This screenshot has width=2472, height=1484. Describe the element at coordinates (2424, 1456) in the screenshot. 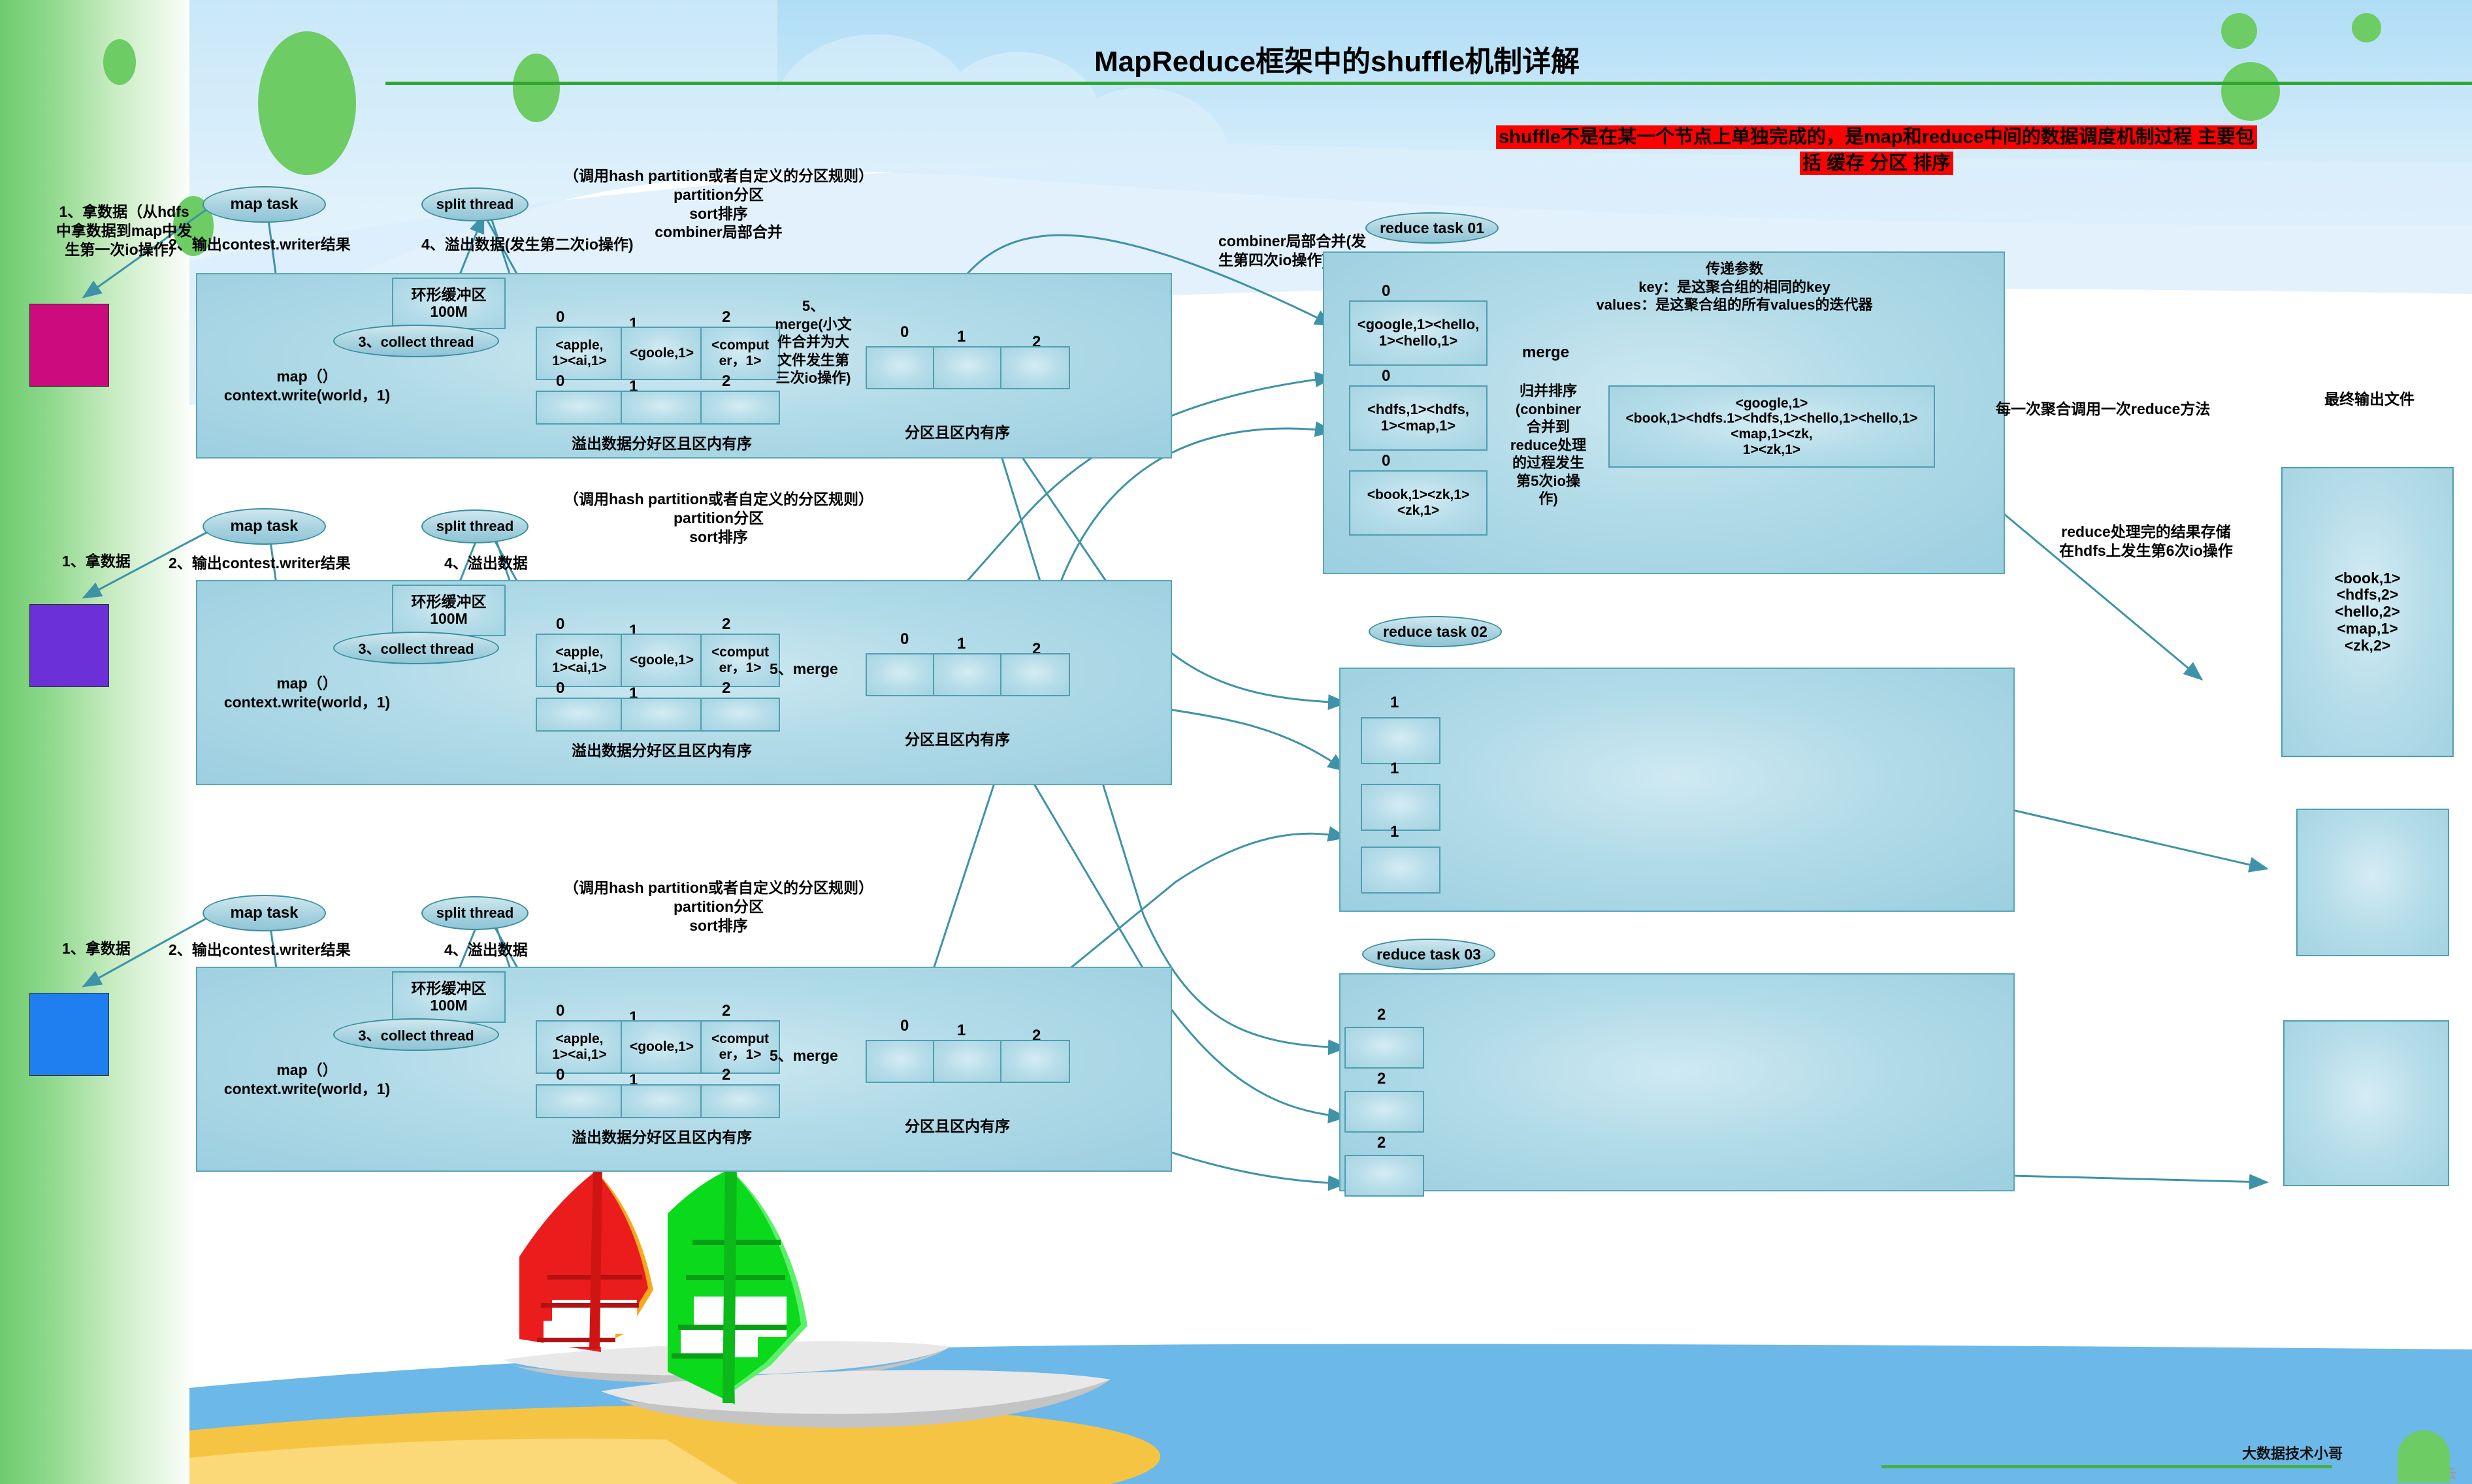

I see `footer-logo-shape` at that location.